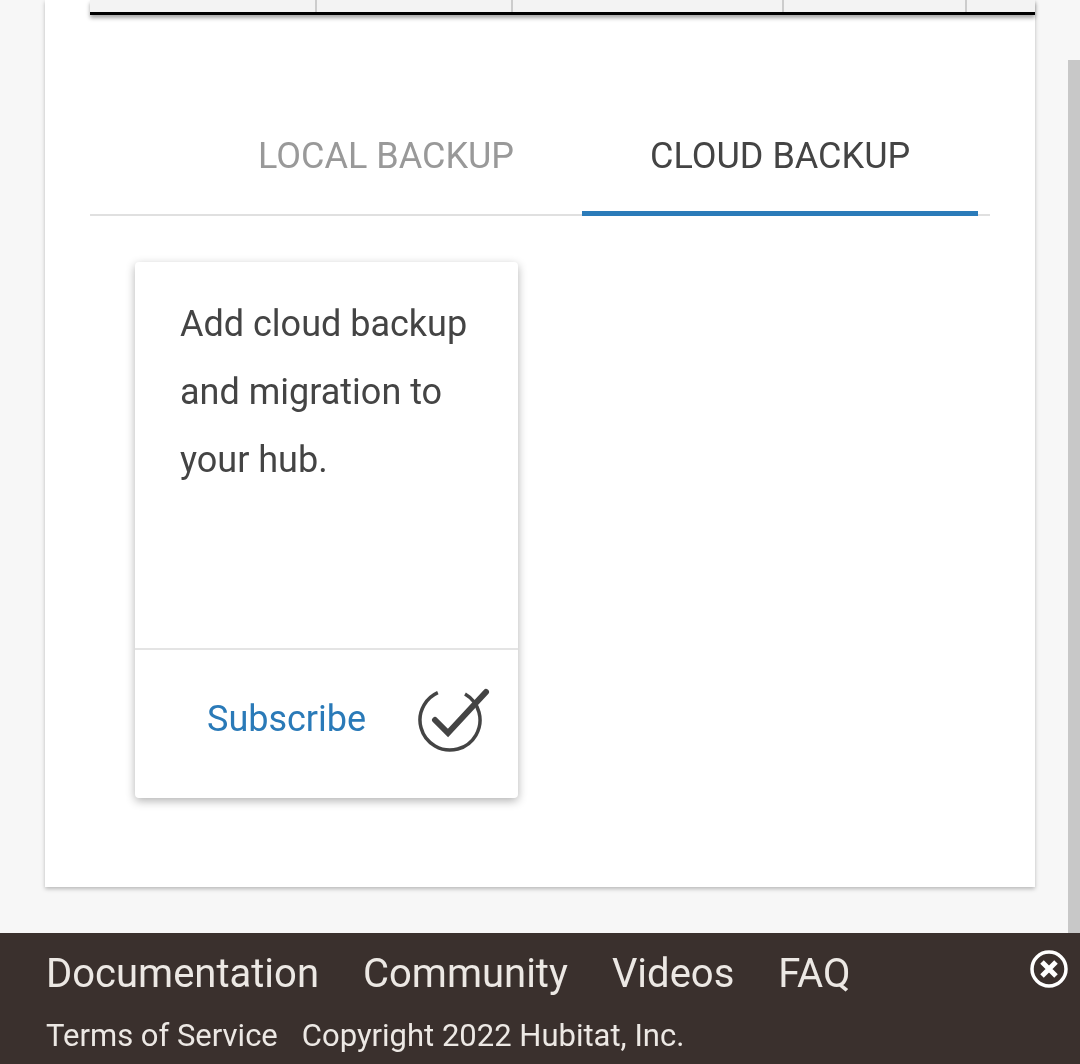 Image resolution: width=1080 pixels, height=1064 pixels. I want to click on footer-link: Documentation, so click(182, 974).